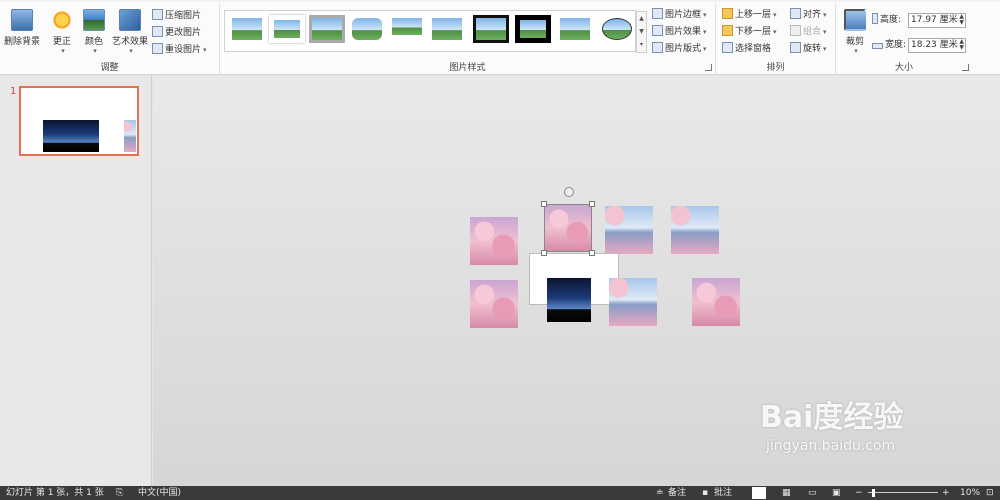 Image resolution: width=1000 pixels, height=500 pixels. I want to click on sakura-photo-selected, so click(568, 228).